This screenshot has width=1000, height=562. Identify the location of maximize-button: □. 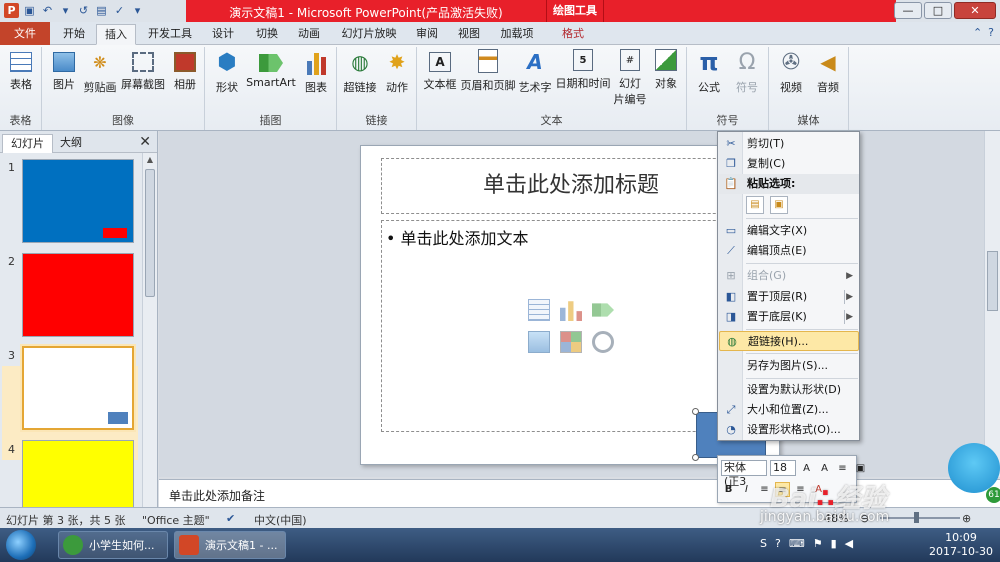
(938, 10).